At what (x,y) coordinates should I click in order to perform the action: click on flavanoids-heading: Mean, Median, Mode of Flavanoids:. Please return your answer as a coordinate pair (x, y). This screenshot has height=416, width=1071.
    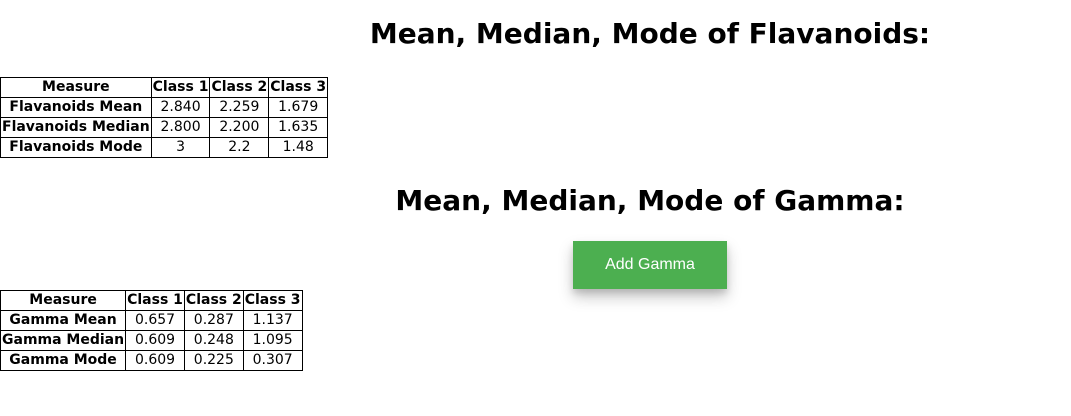
    Looking at the image, I should click on (650, 33).